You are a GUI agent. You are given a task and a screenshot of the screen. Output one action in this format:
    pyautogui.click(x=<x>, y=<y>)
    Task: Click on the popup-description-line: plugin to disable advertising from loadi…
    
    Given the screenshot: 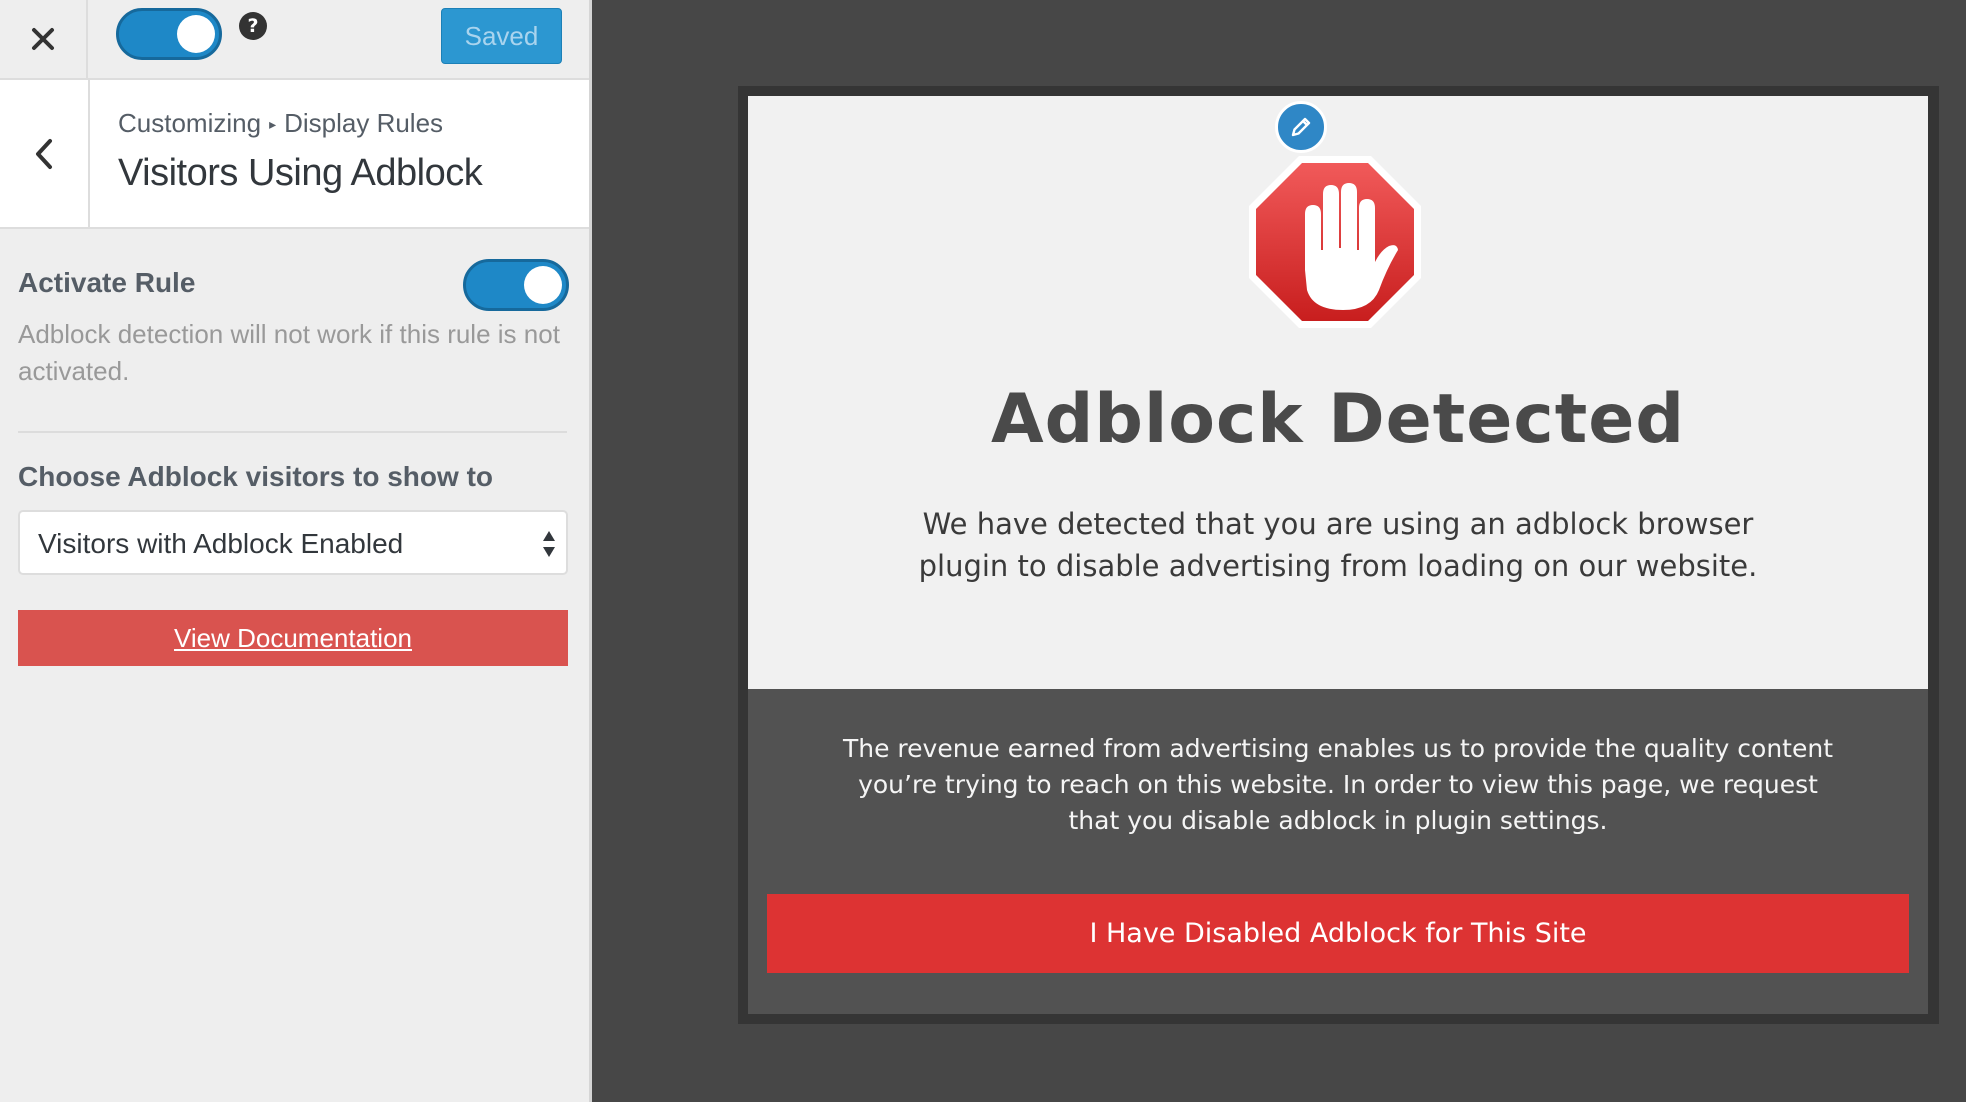 What is the action you would take?
    pyautogui.click(x=1338, y=566)
    